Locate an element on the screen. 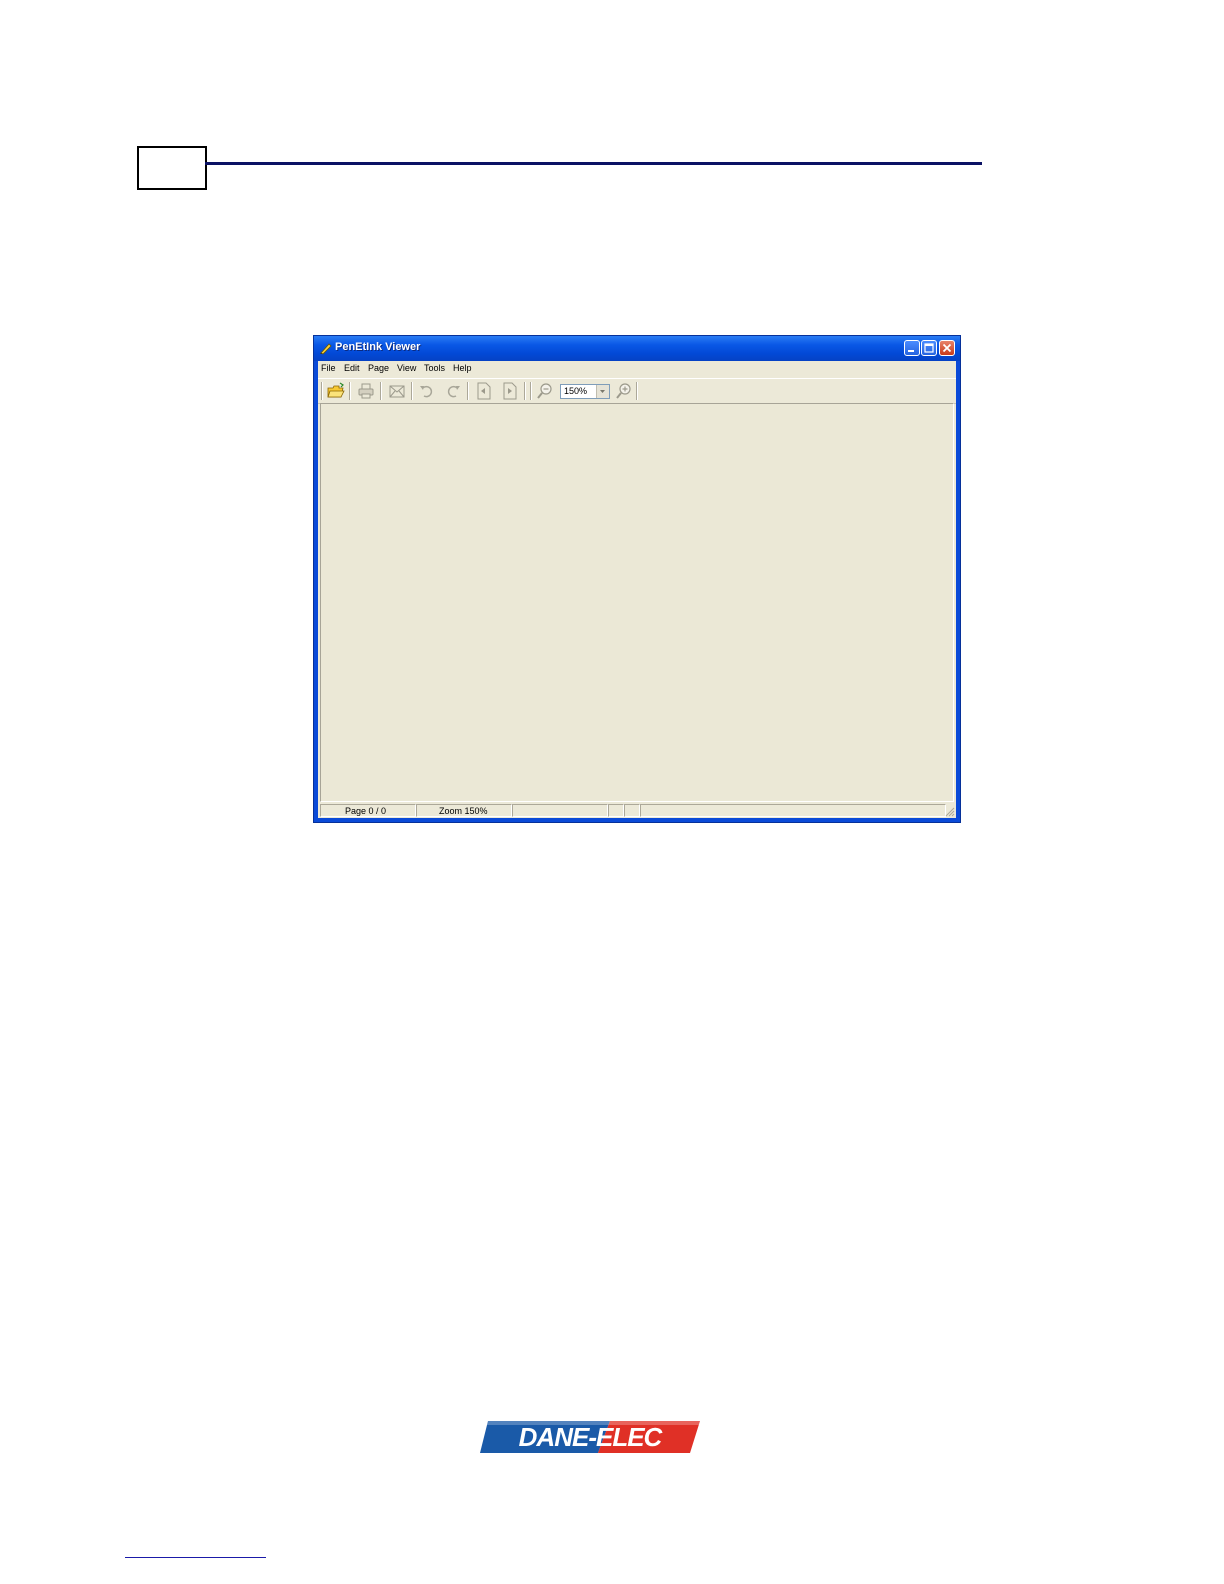  status-page: Page 0 / 0 is located at coordinates (366, 811).